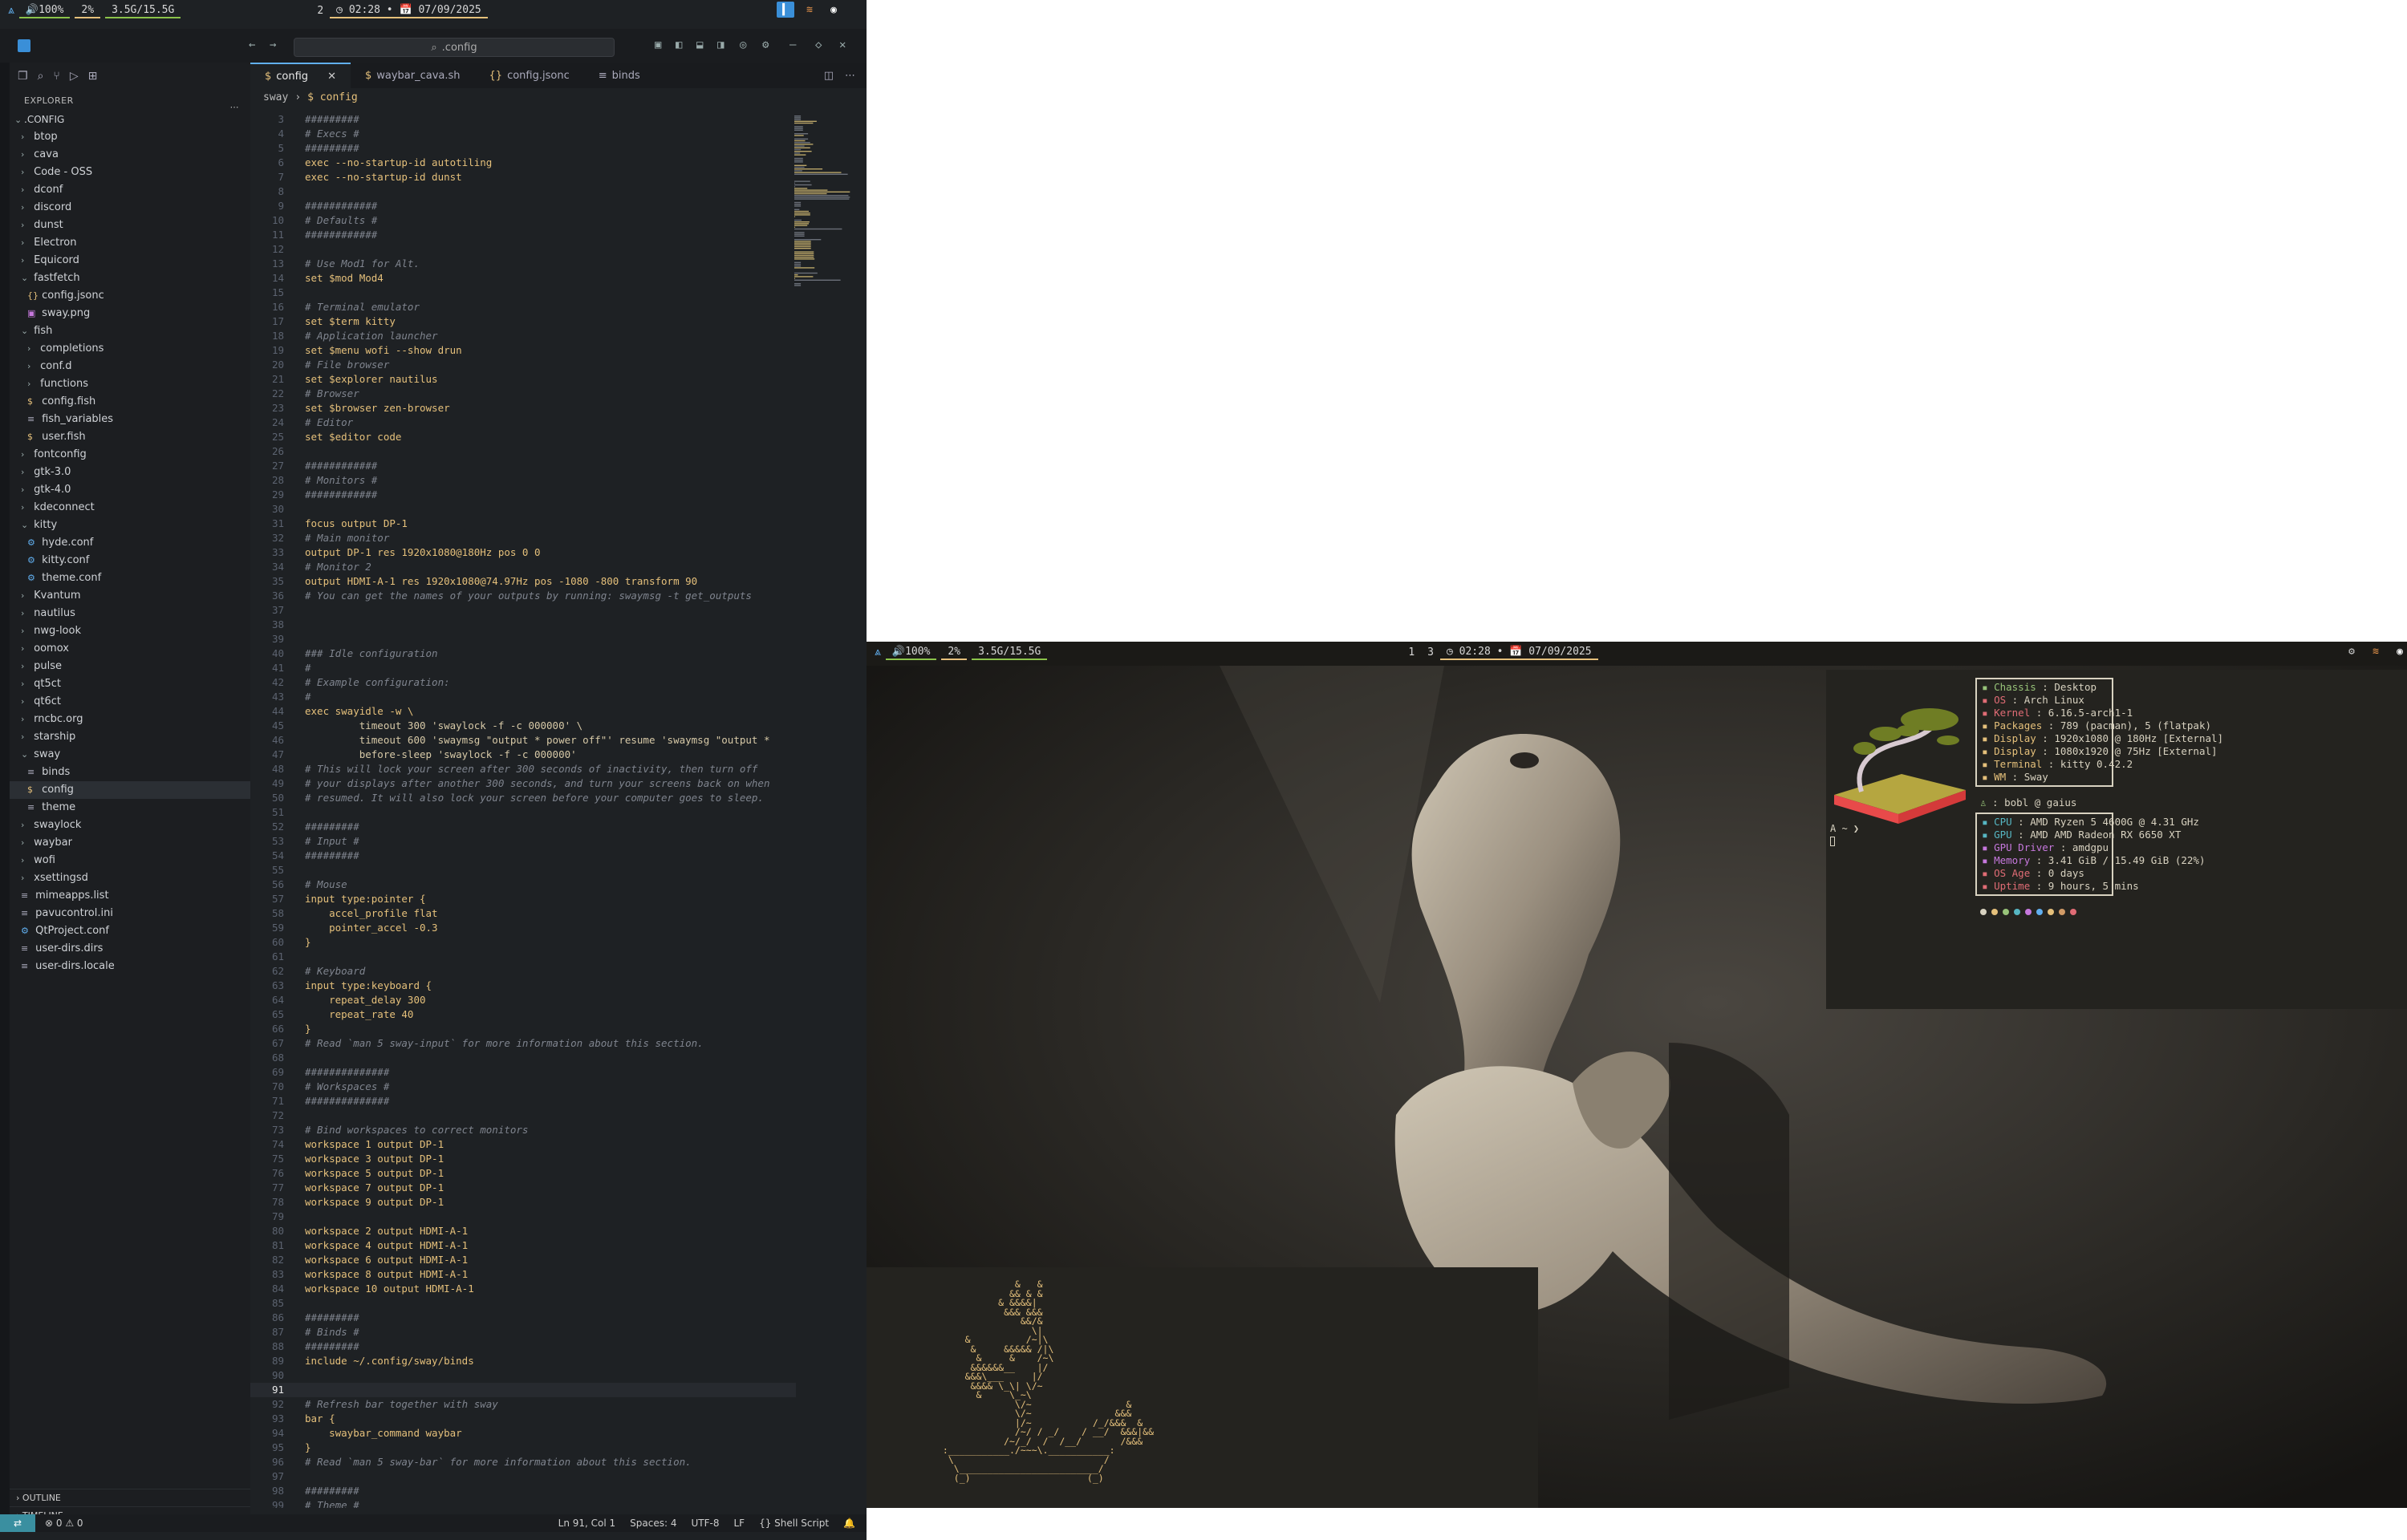 This screenshot has height=1540, width=2407. I want to click on toggle-sidebar-icon: ◧, so click(679, 44).